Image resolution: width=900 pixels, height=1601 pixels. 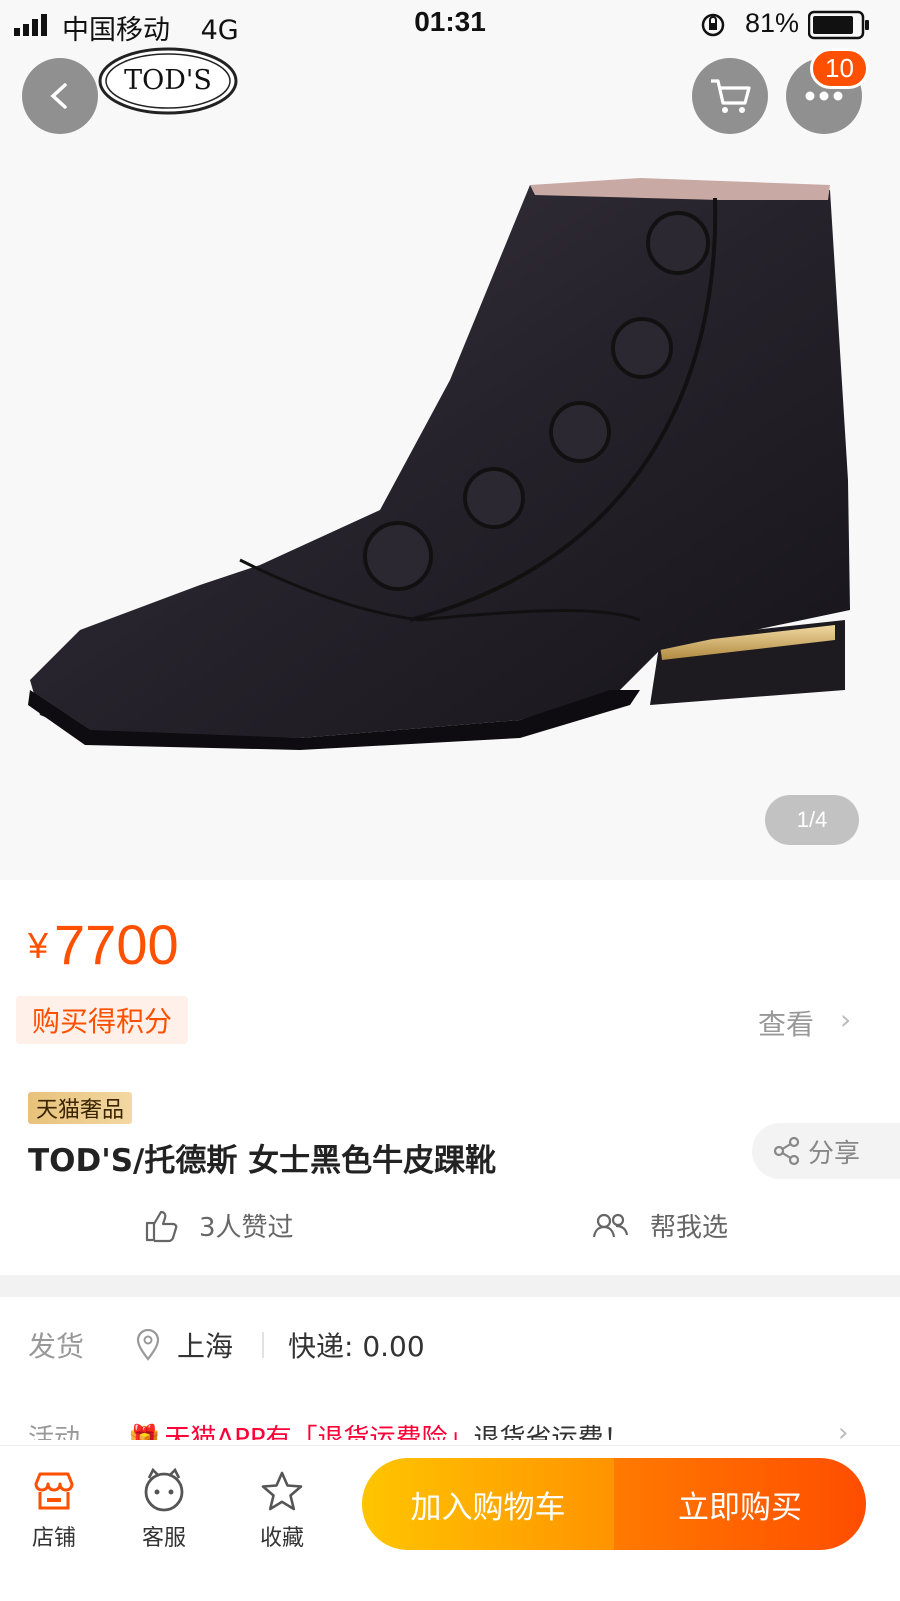 I want to click on promotion-text: 🎁 天猫APP有「退货运费险」退货省运费！, so click(x=379, y=1429).